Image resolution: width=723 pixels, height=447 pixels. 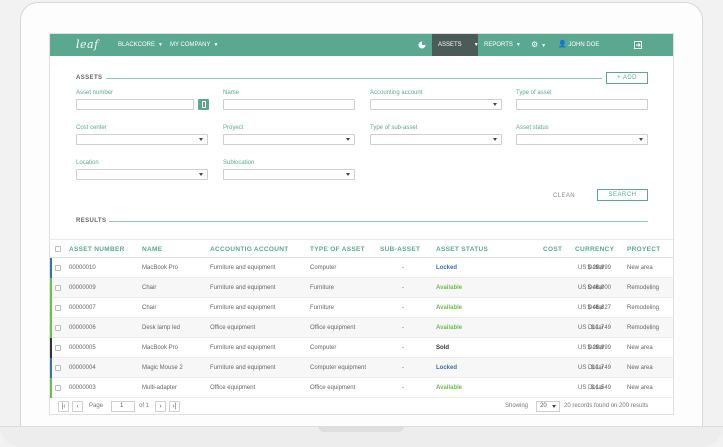 I want to click on cost-center-label: Cost center, so click(x=91, y=128).